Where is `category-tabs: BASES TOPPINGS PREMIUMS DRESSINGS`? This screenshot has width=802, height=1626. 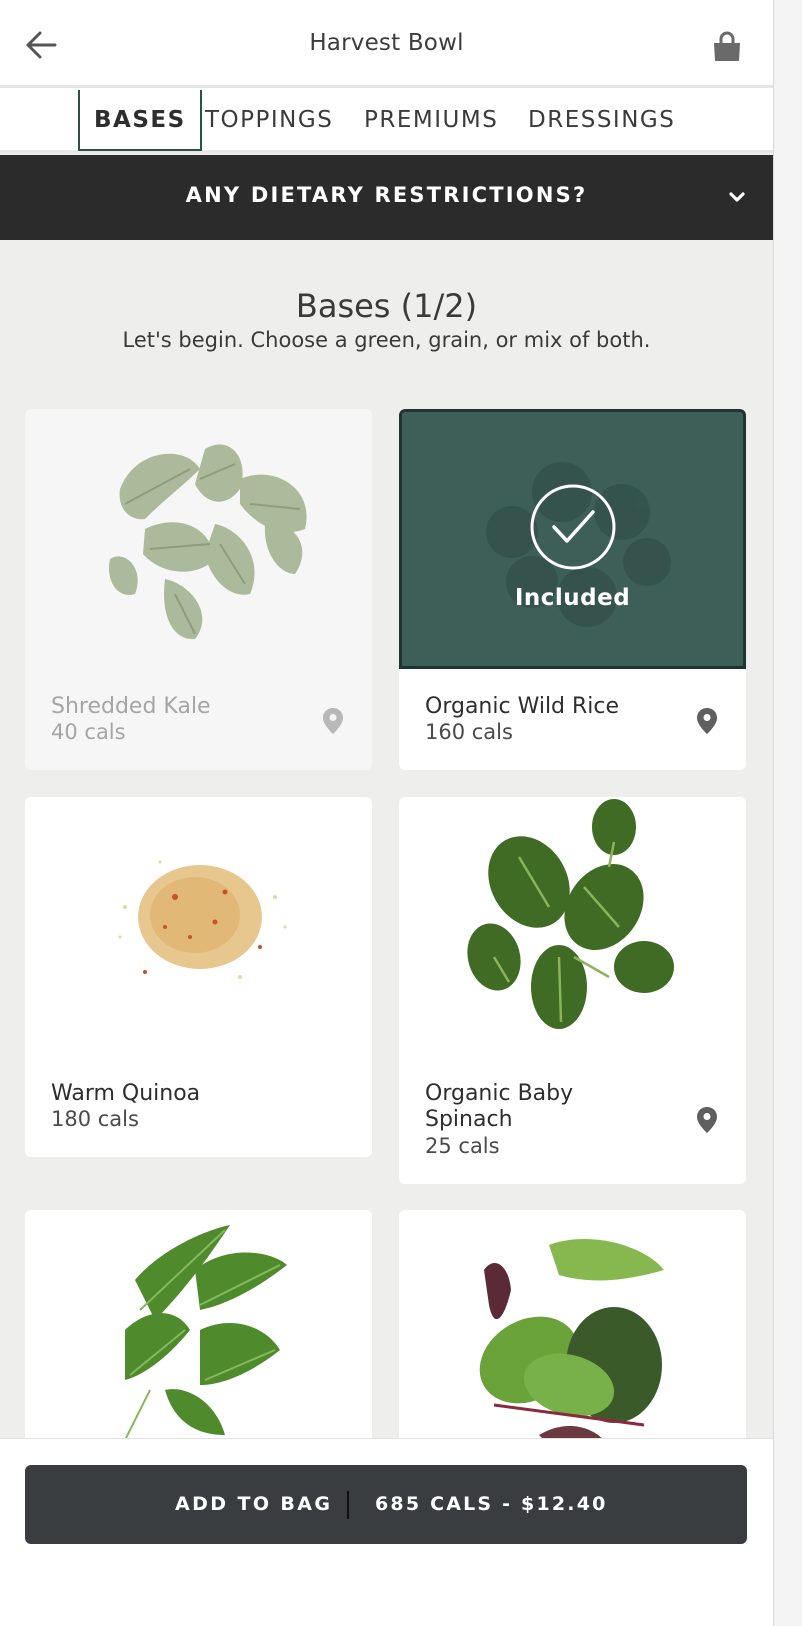 category-tabs: BASES TOPPINGS PREMIUMS DRESSINGS is located at coordinates (386, 120).